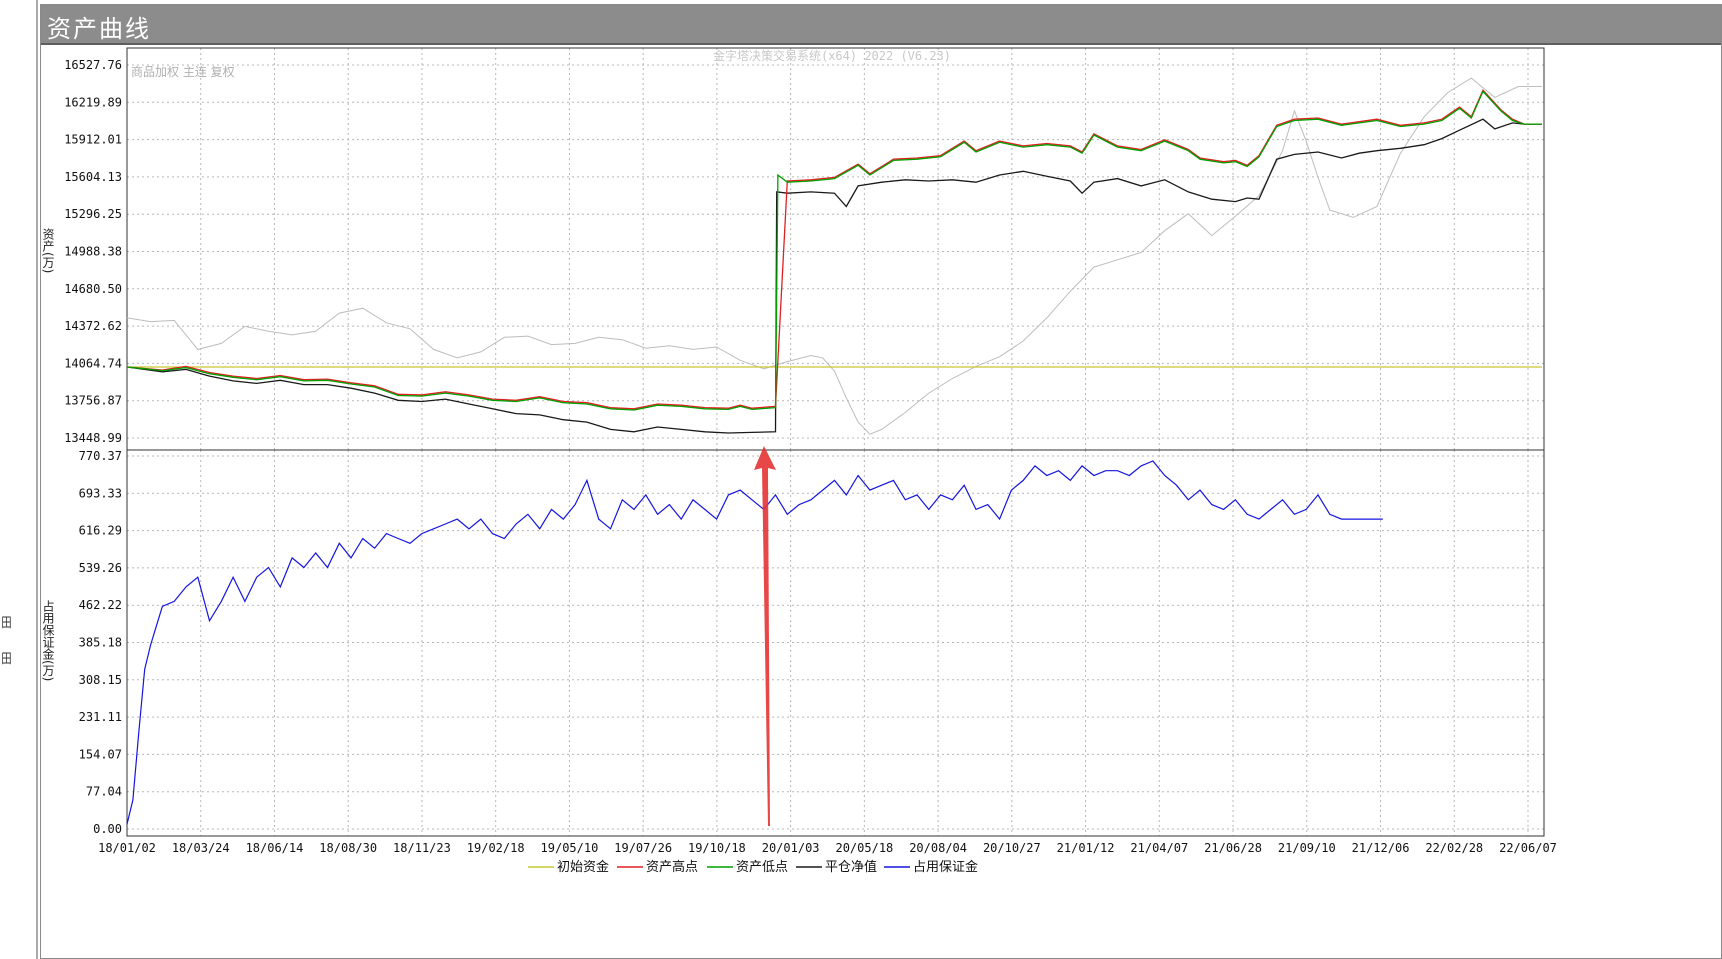 Image resolution: width=1722 pixels, height=959 pixels. Describe the element at coordinates (348, 848) in the screenshot. I see `x-tick-label: 18/08/30` at that location.